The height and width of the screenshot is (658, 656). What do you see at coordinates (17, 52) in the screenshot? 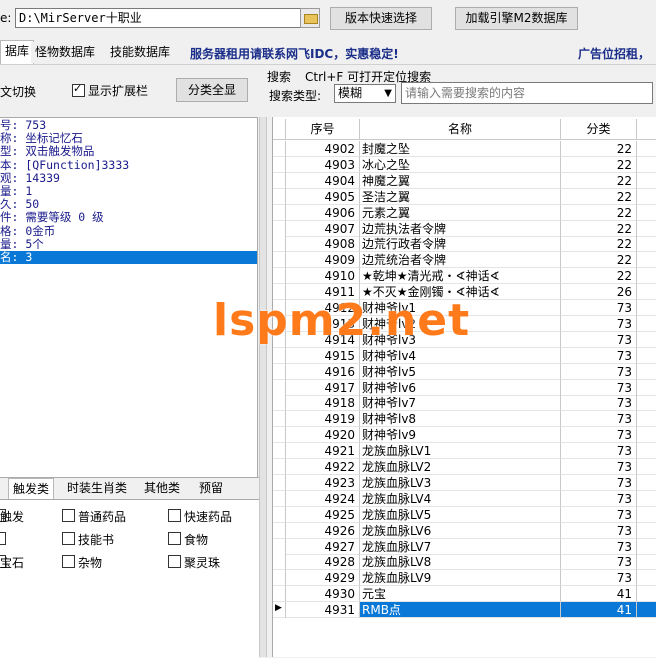
I see `tab-item-database: 据库` at bounding box center [17, 52].